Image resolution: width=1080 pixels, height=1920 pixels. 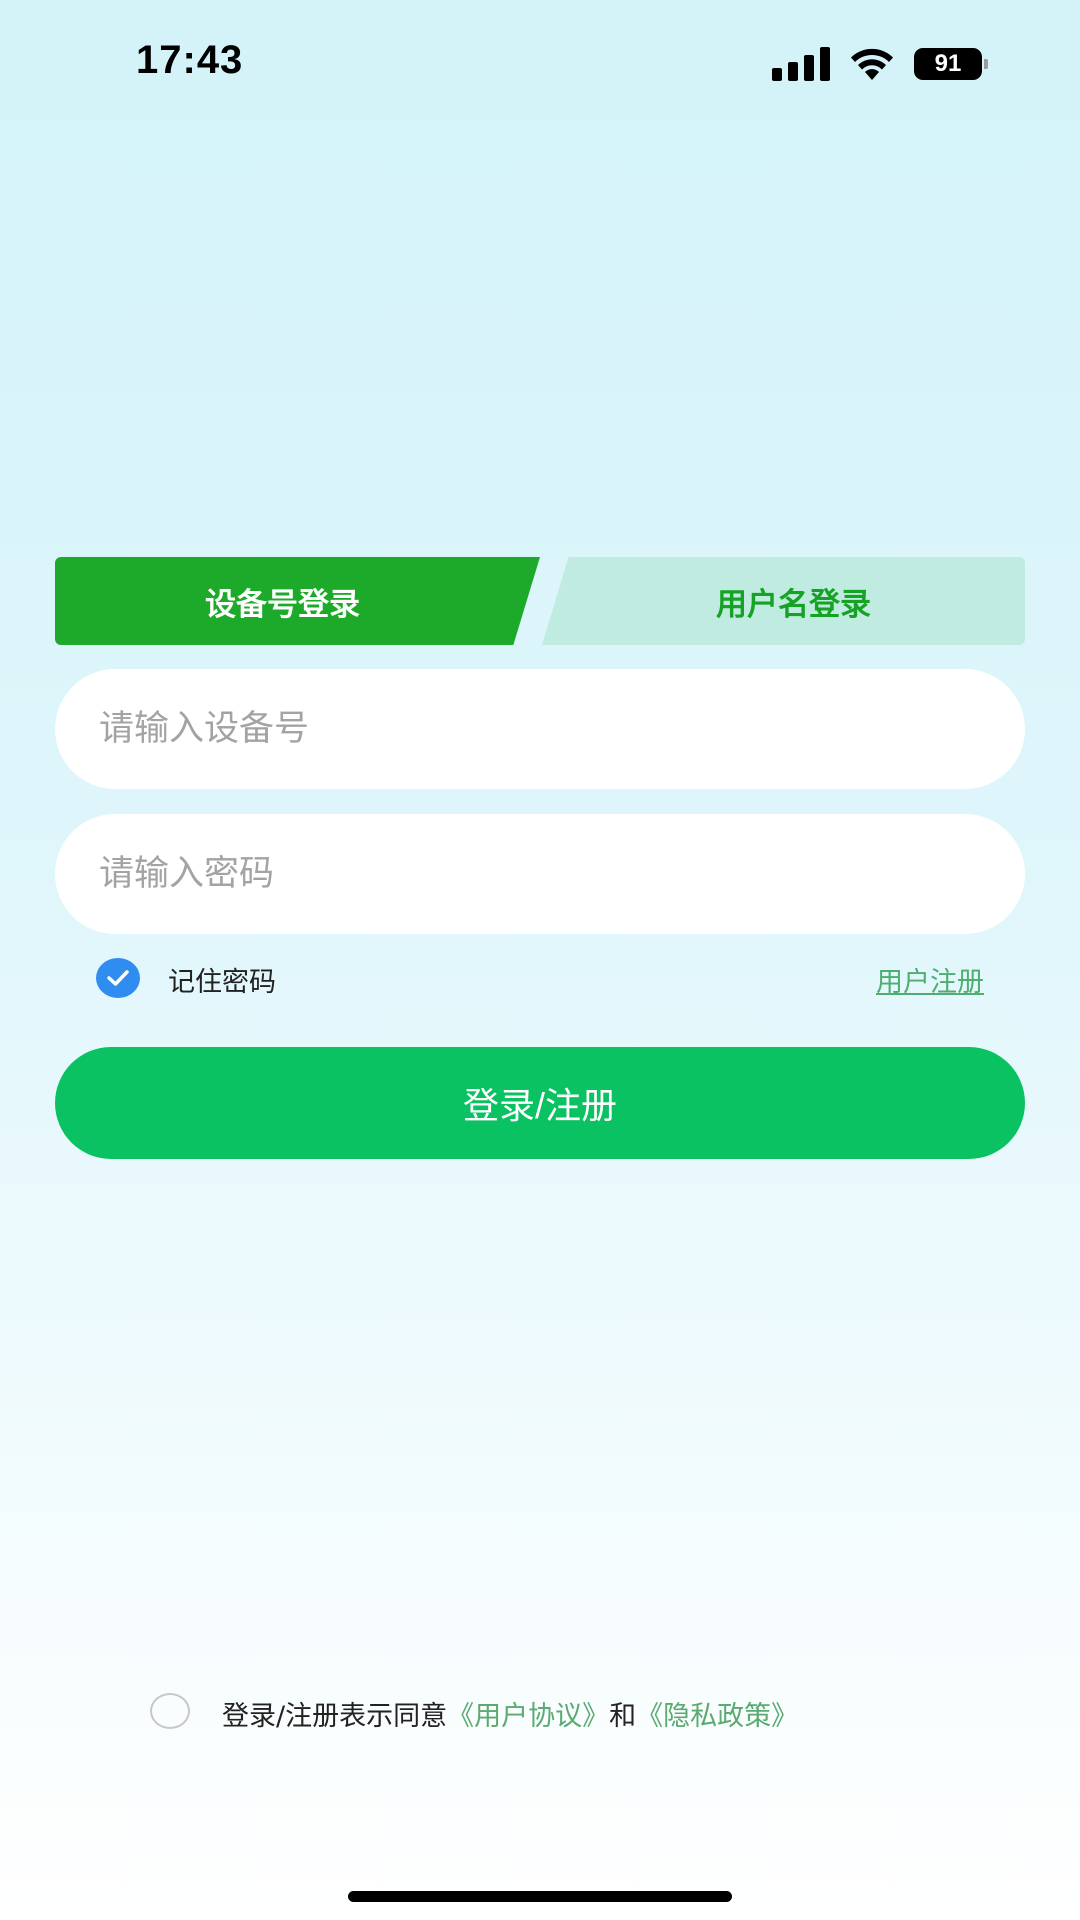 I want to click on tab-username-login: 用户名登录, so click(x=783, y=601).